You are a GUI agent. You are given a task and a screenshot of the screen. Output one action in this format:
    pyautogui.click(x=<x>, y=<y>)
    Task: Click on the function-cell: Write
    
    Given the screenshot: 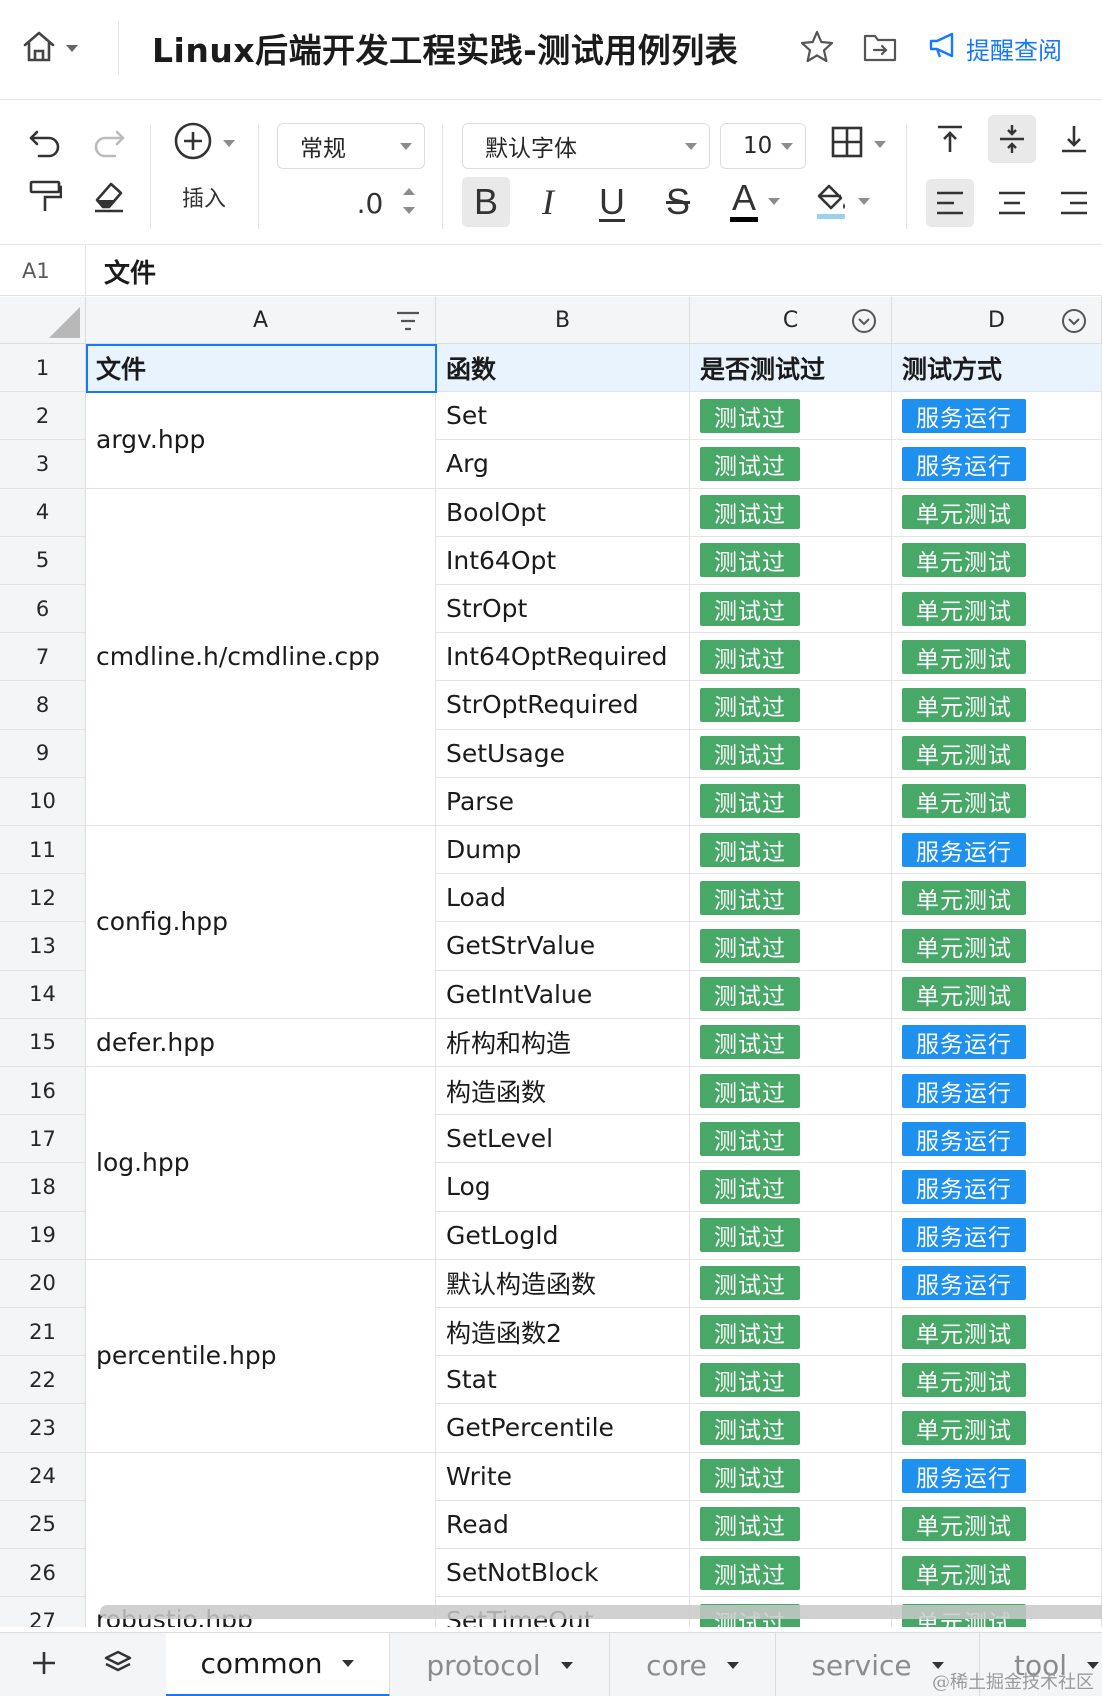 What is the action you would take?
    pyautogui.click(x=563, y=1476)
    